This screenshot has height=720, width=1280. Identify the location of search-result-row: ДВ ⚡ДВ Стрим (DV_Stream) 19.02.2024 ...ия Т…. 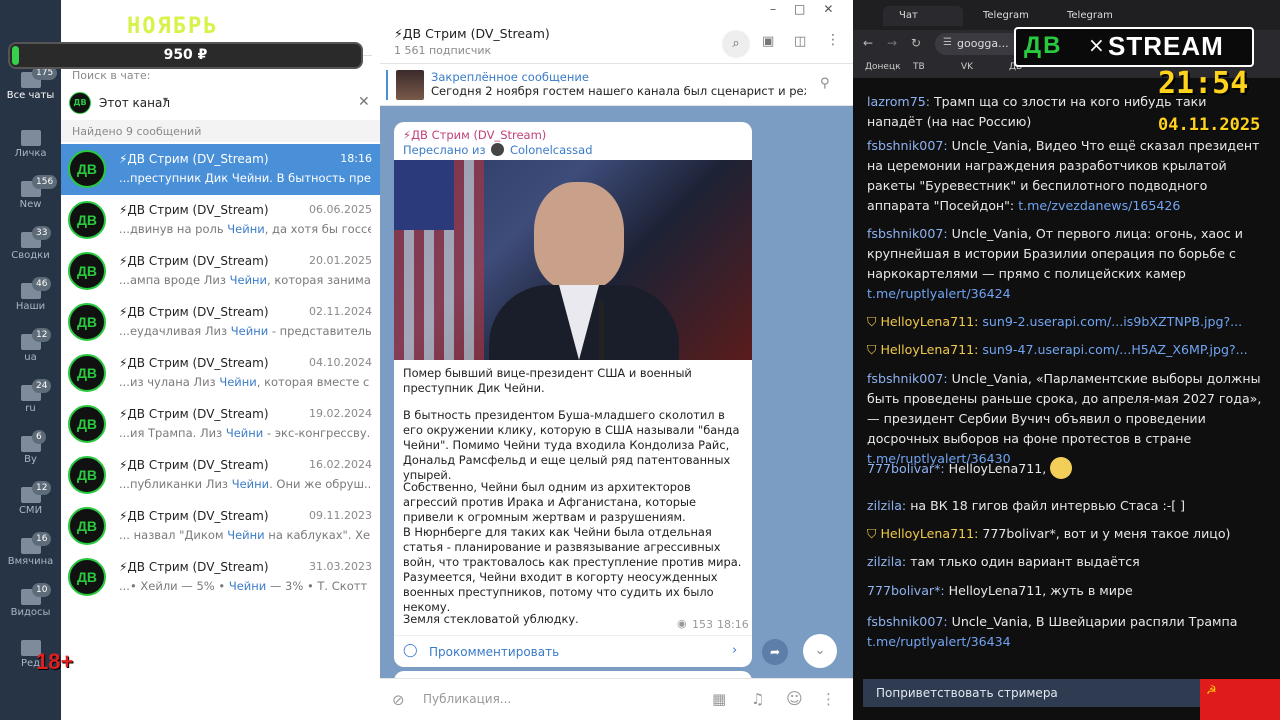
(220, 424).